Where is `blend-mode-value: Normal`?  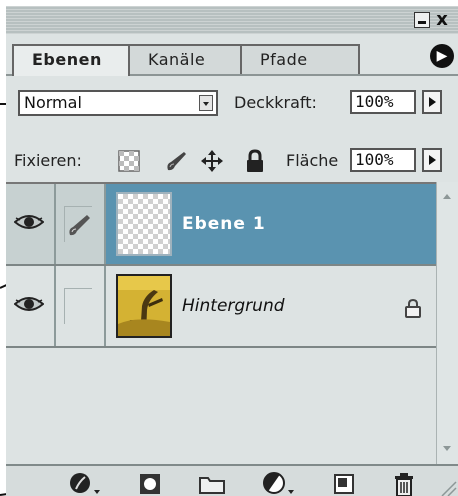
blend-mode-value: Normal is located at coordinates (53, 102).